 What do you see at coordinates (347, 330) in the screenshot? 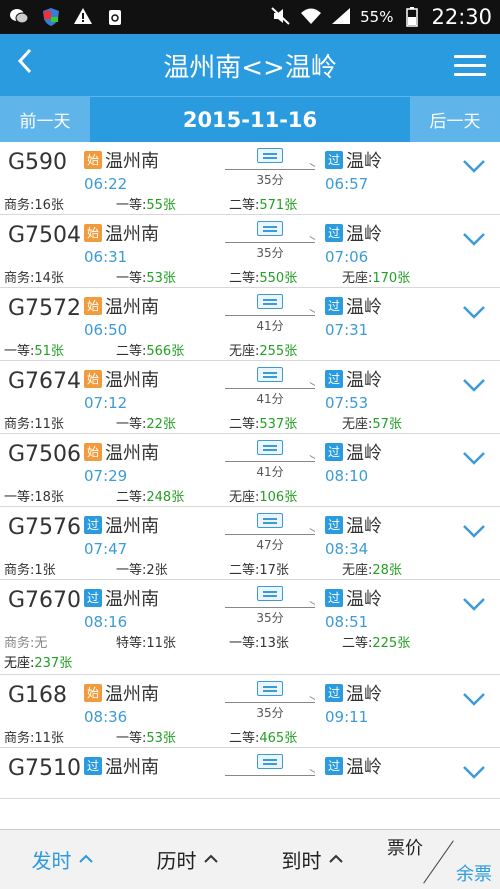
I see `arrival-time: 07:31` at bounding box center [347, 330].